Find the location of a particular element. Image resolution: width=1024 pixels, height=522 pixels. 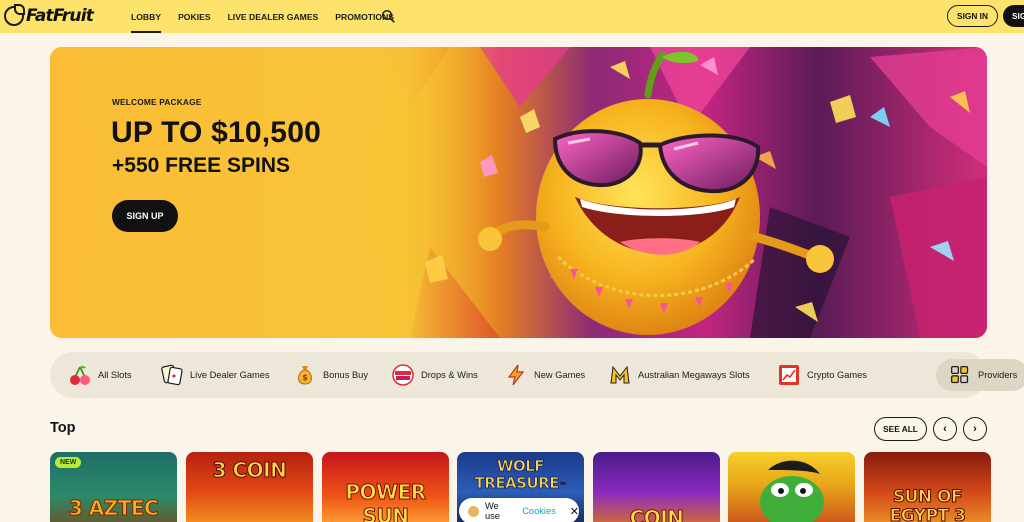

category-label: Australian Megaways Slots is located at coordinates (694, 375).